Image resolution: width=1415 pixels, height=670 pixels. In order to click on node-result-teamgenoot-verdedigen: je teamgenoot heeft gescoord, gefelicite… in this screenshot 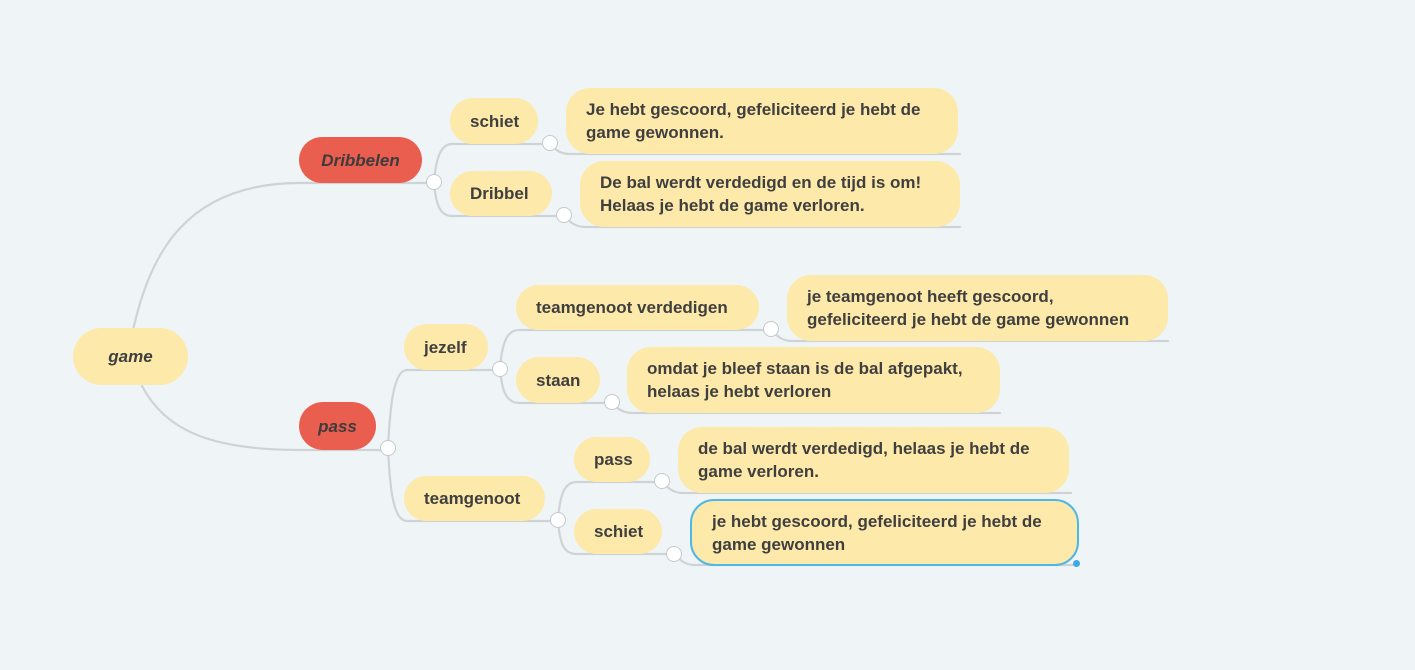, I will do `click(977, 308)`.